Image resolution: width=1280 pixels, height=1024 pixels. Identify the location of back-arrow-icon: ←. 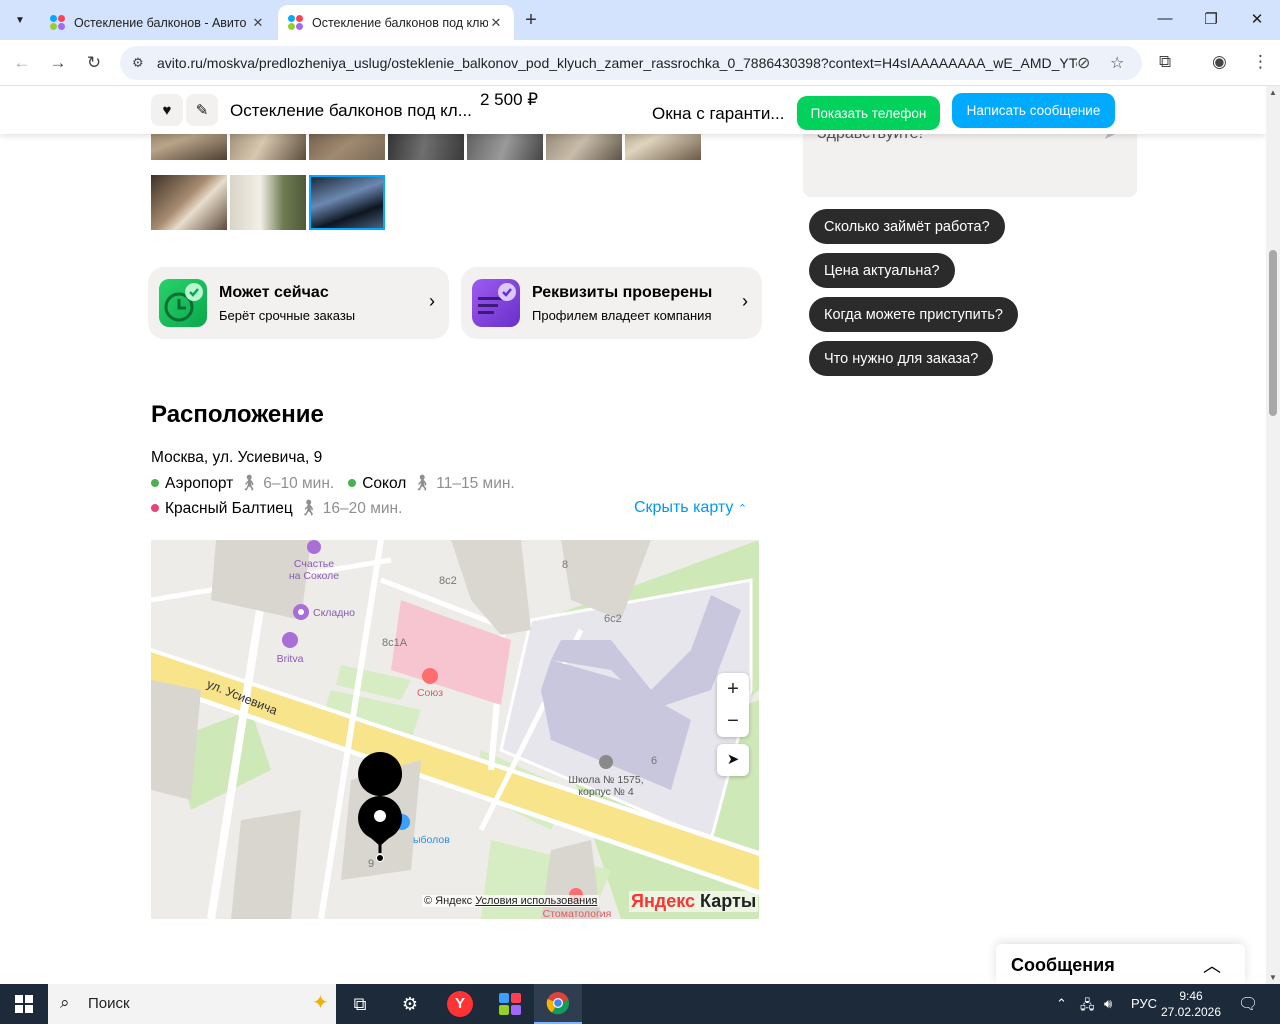
(22, 63).